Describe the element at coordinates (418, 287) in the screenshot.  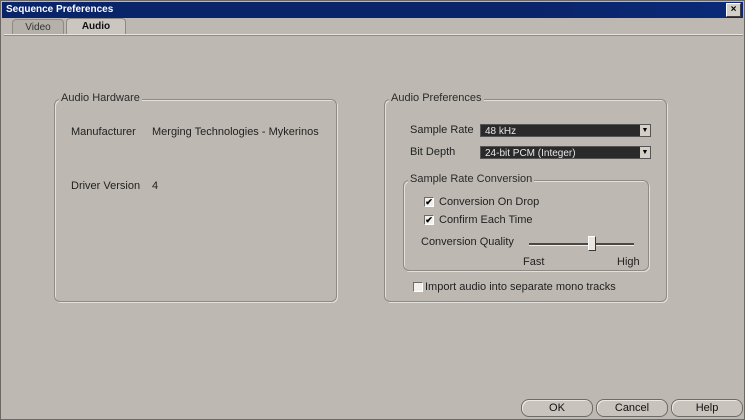
I see `import-mono-checkbox` at that location.